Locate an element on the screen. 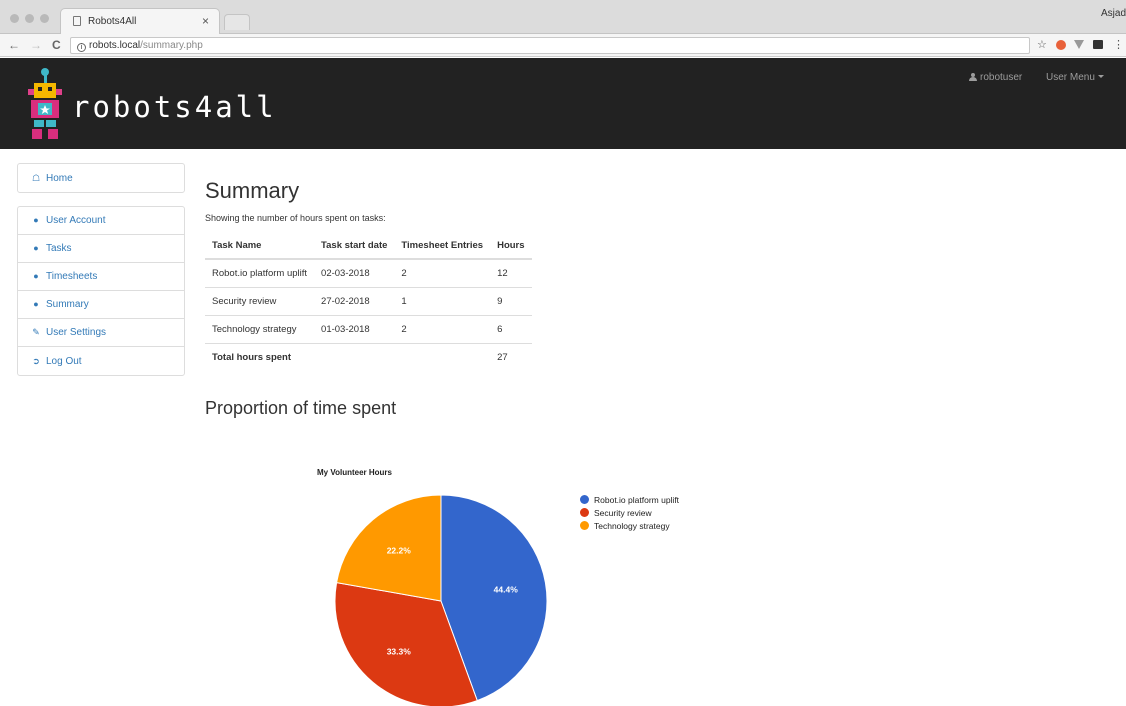 This screenshot has width=1126, height=706. sidebar-item-label: User Settings is located at coordinates (76, 332).